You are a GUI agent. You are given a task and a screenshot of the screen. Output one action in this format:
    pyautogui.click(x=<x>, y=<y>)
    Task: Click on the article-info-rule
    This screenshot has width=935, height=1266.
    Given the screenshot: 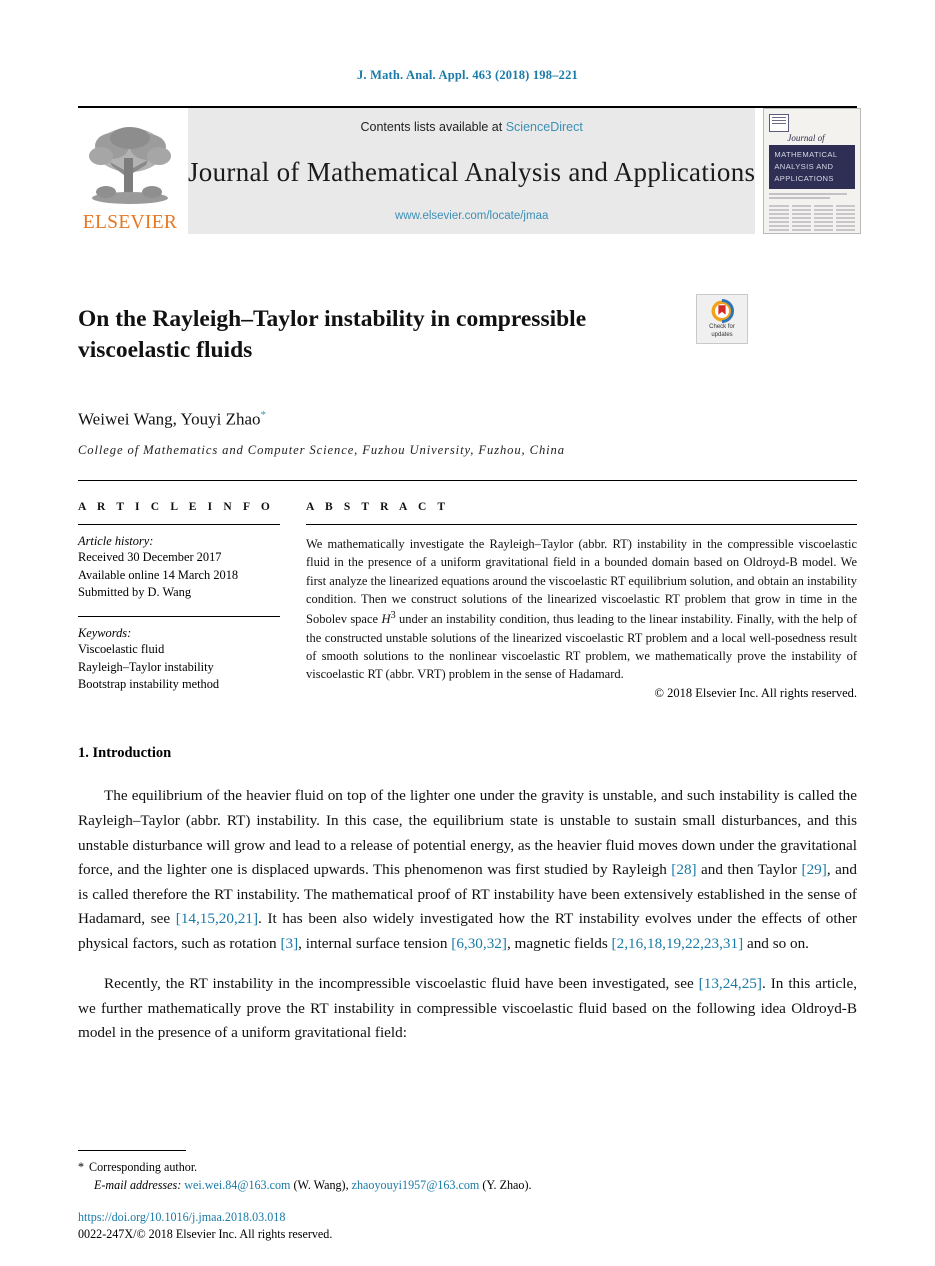 What is the action you would take?
    pyautogui.click(x=179, y=525)
    